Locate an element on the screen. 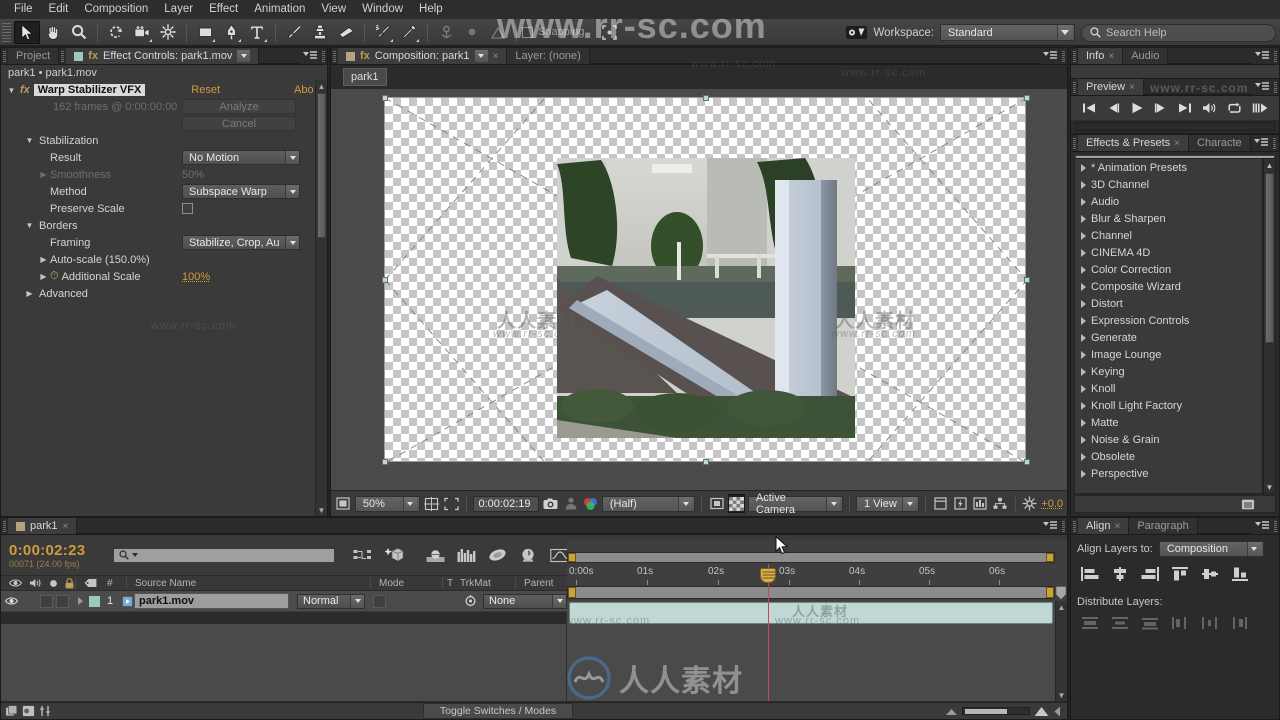  about-link: Abo is located at coordinates (304, 90).